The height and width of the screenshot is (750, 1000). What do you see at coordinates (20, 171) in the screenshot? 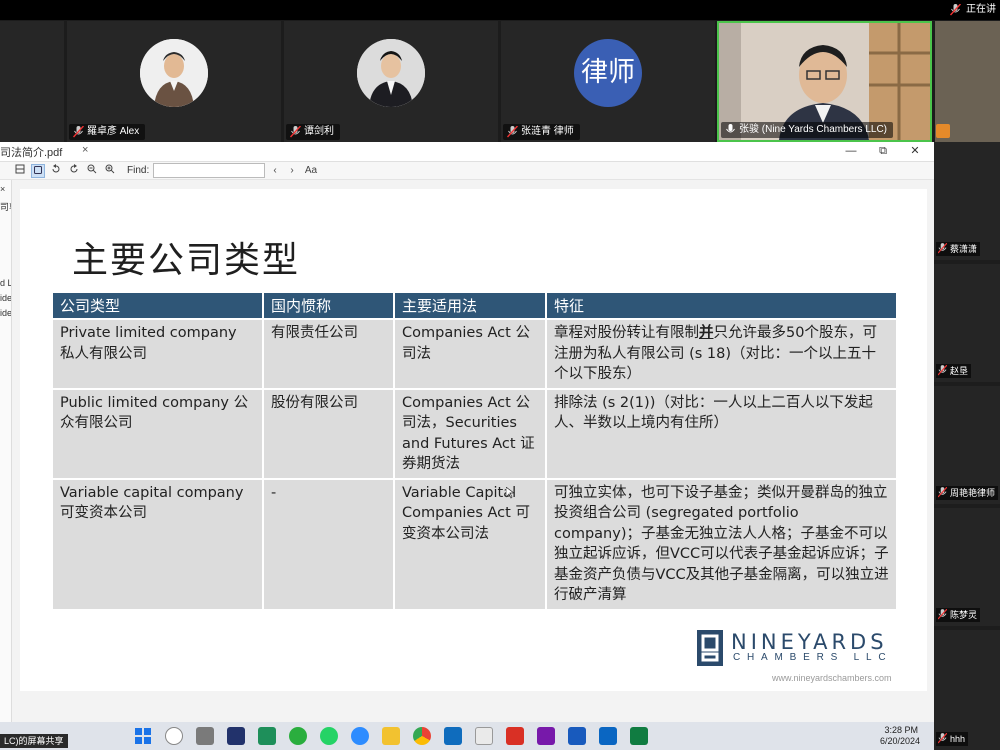
I see `single-page-icon` at bounding box center [20, 171].